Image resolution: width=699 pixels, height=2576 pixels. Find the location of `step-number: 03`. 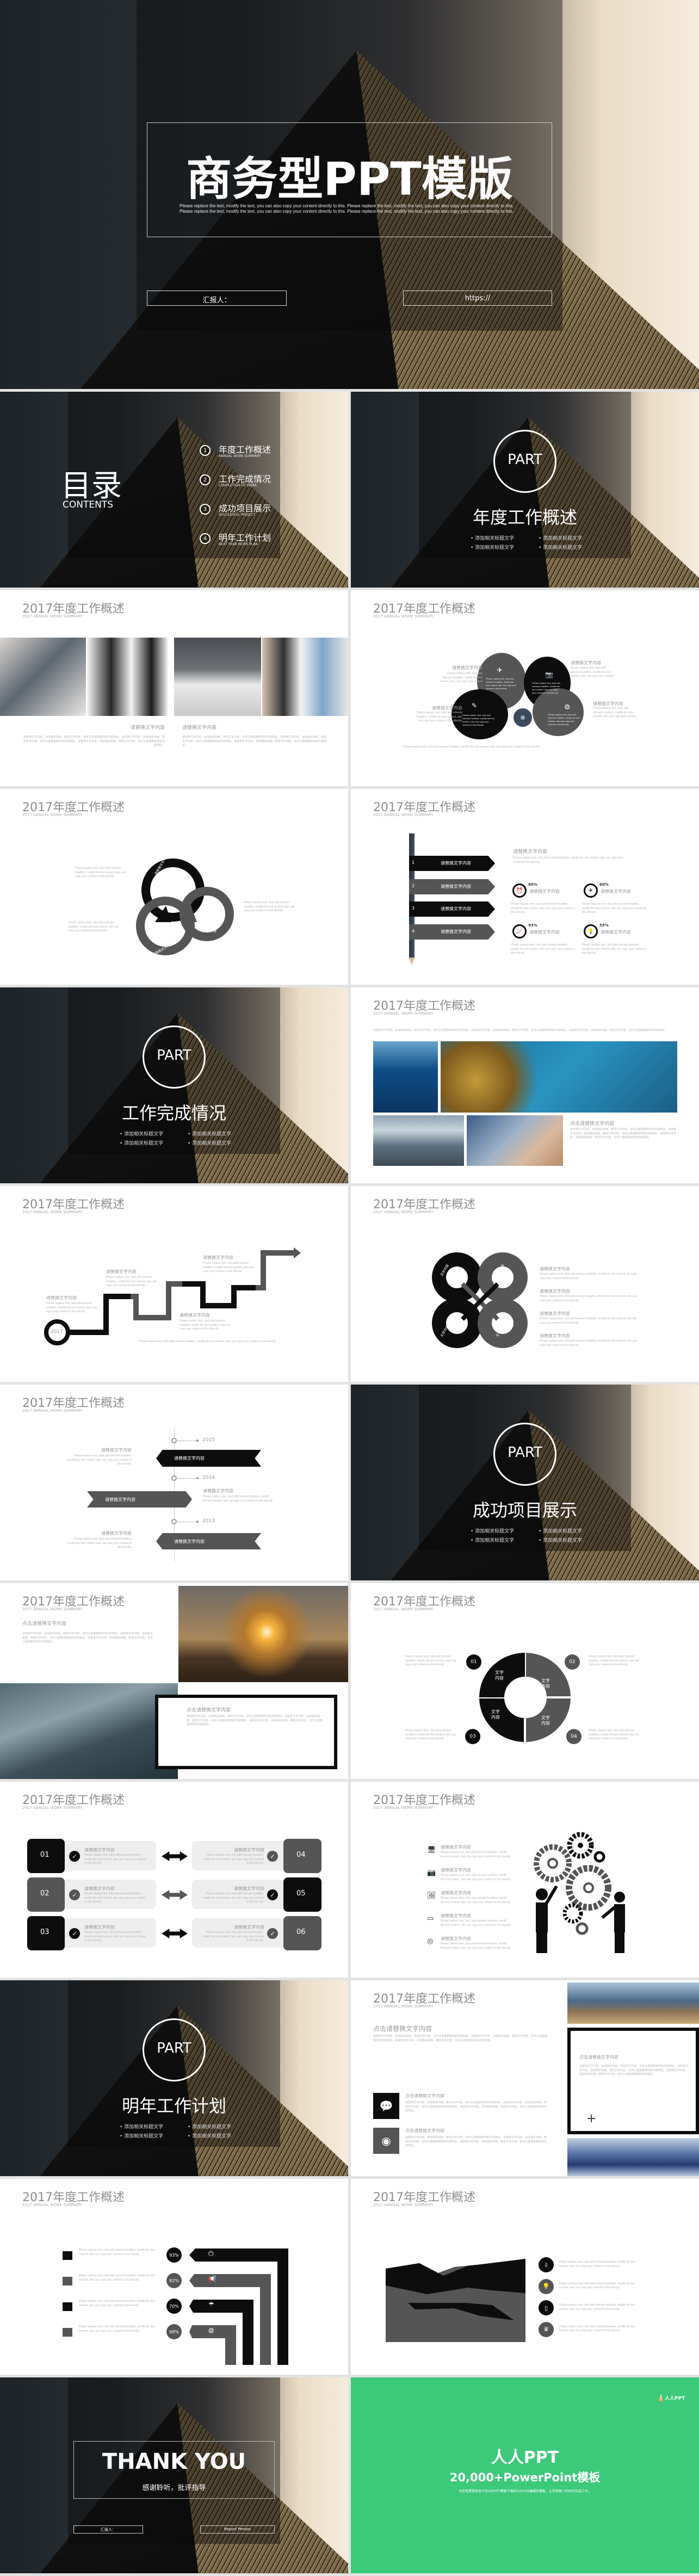

step-number: 03 is located at coordinates (472, 1737).